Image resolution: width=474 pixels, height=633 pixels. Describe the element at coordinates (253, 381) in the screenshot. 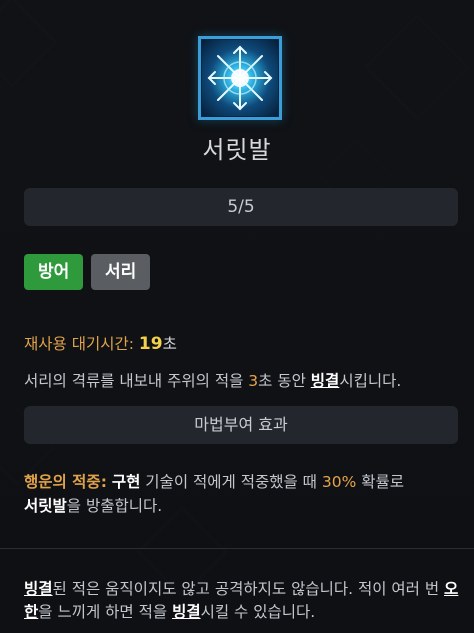

I see `duration-seconds: 3` at that location.